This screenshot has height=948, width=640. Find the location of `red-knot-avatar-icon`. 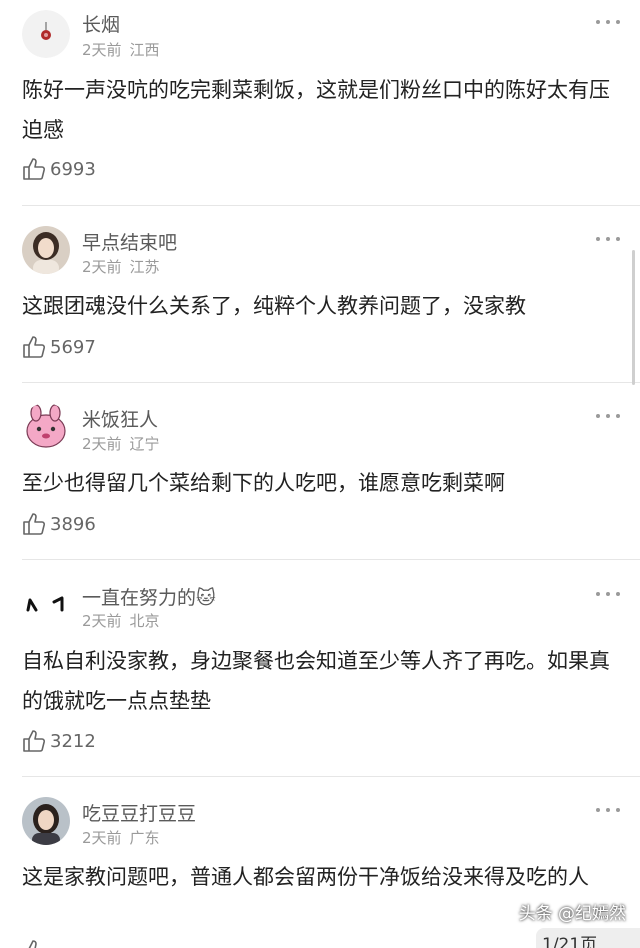

red-knot-avatar-icon is located at coordinates (46, 34).